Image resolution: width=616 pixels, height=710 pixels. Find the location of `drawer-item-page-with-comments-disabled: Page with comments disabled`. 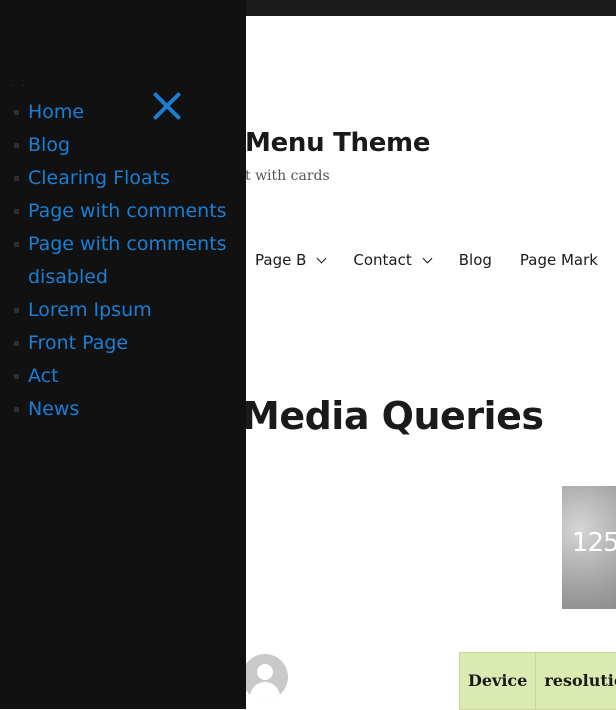

drawer-item-page-with-comments-disabled: Page with comments disabled is located at coordinates (128, 261).